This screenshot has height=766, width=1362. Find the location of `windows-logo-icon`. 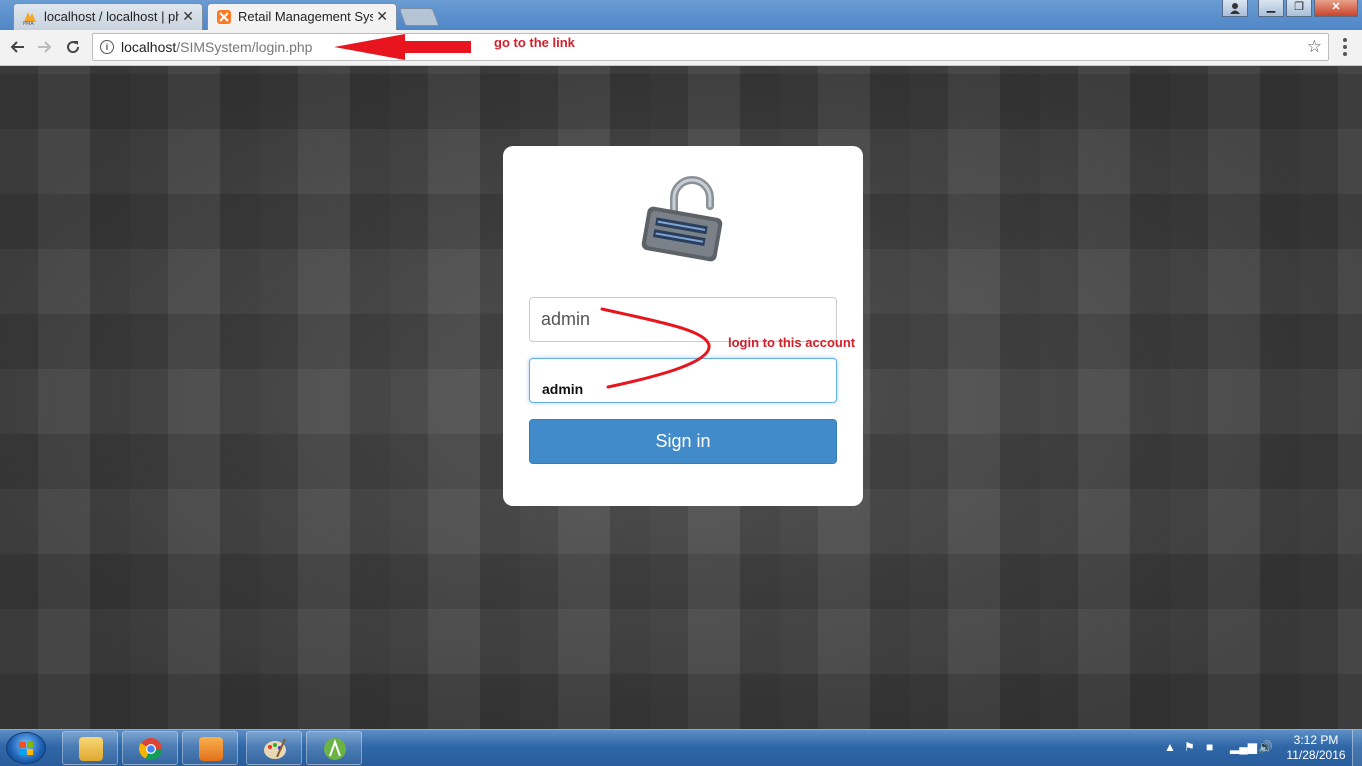

windows-logo-icon is located at coordinates (26, 748).